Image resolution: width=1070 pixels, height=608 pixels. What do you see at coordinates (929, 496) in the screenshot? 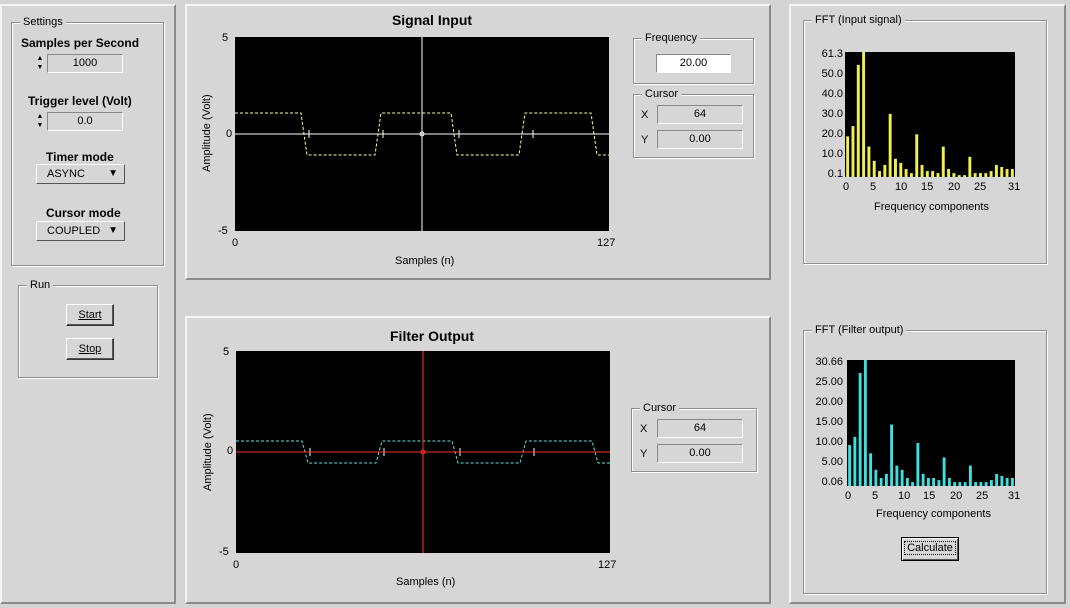
I see `fft-x-tick: 15` at bounding box center [929, 496].